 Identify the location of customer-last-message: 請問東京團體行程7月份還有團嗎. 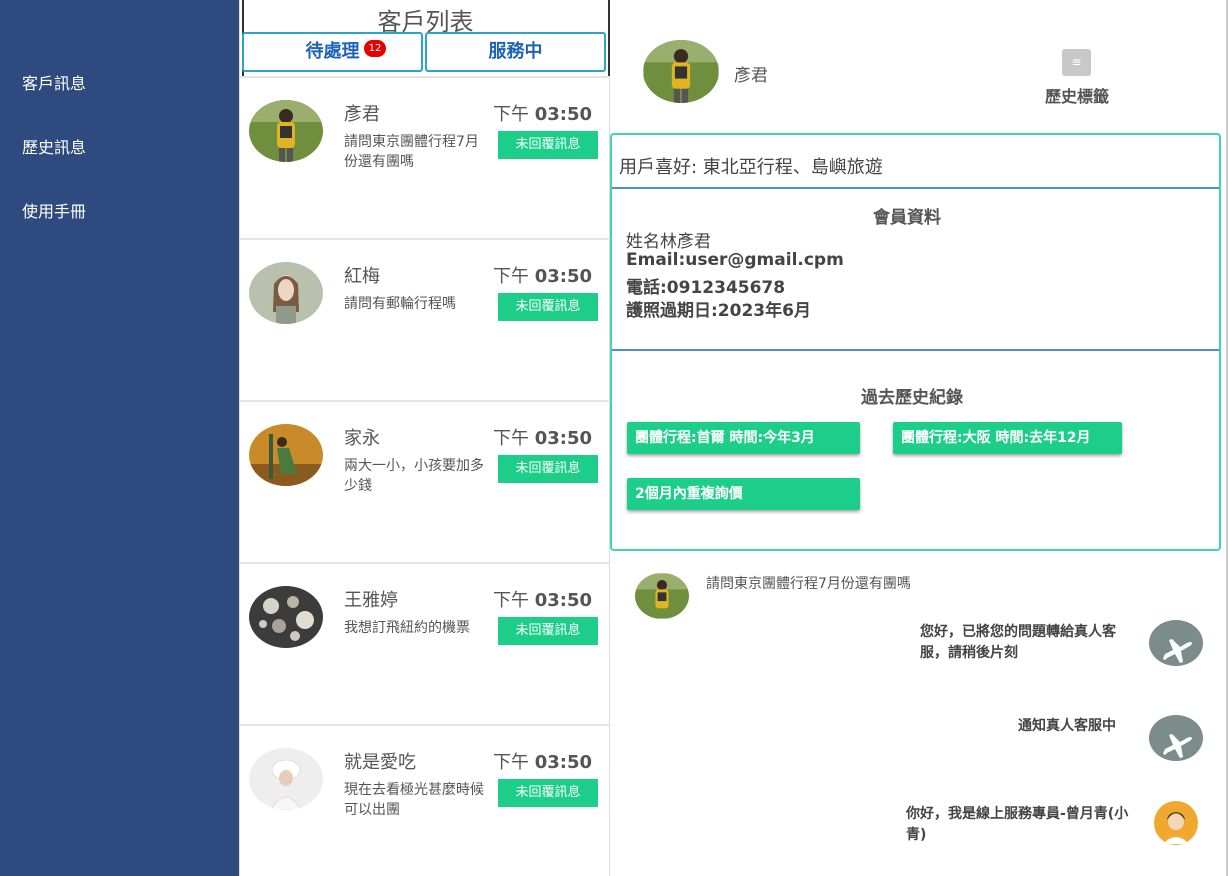
(411, 152).